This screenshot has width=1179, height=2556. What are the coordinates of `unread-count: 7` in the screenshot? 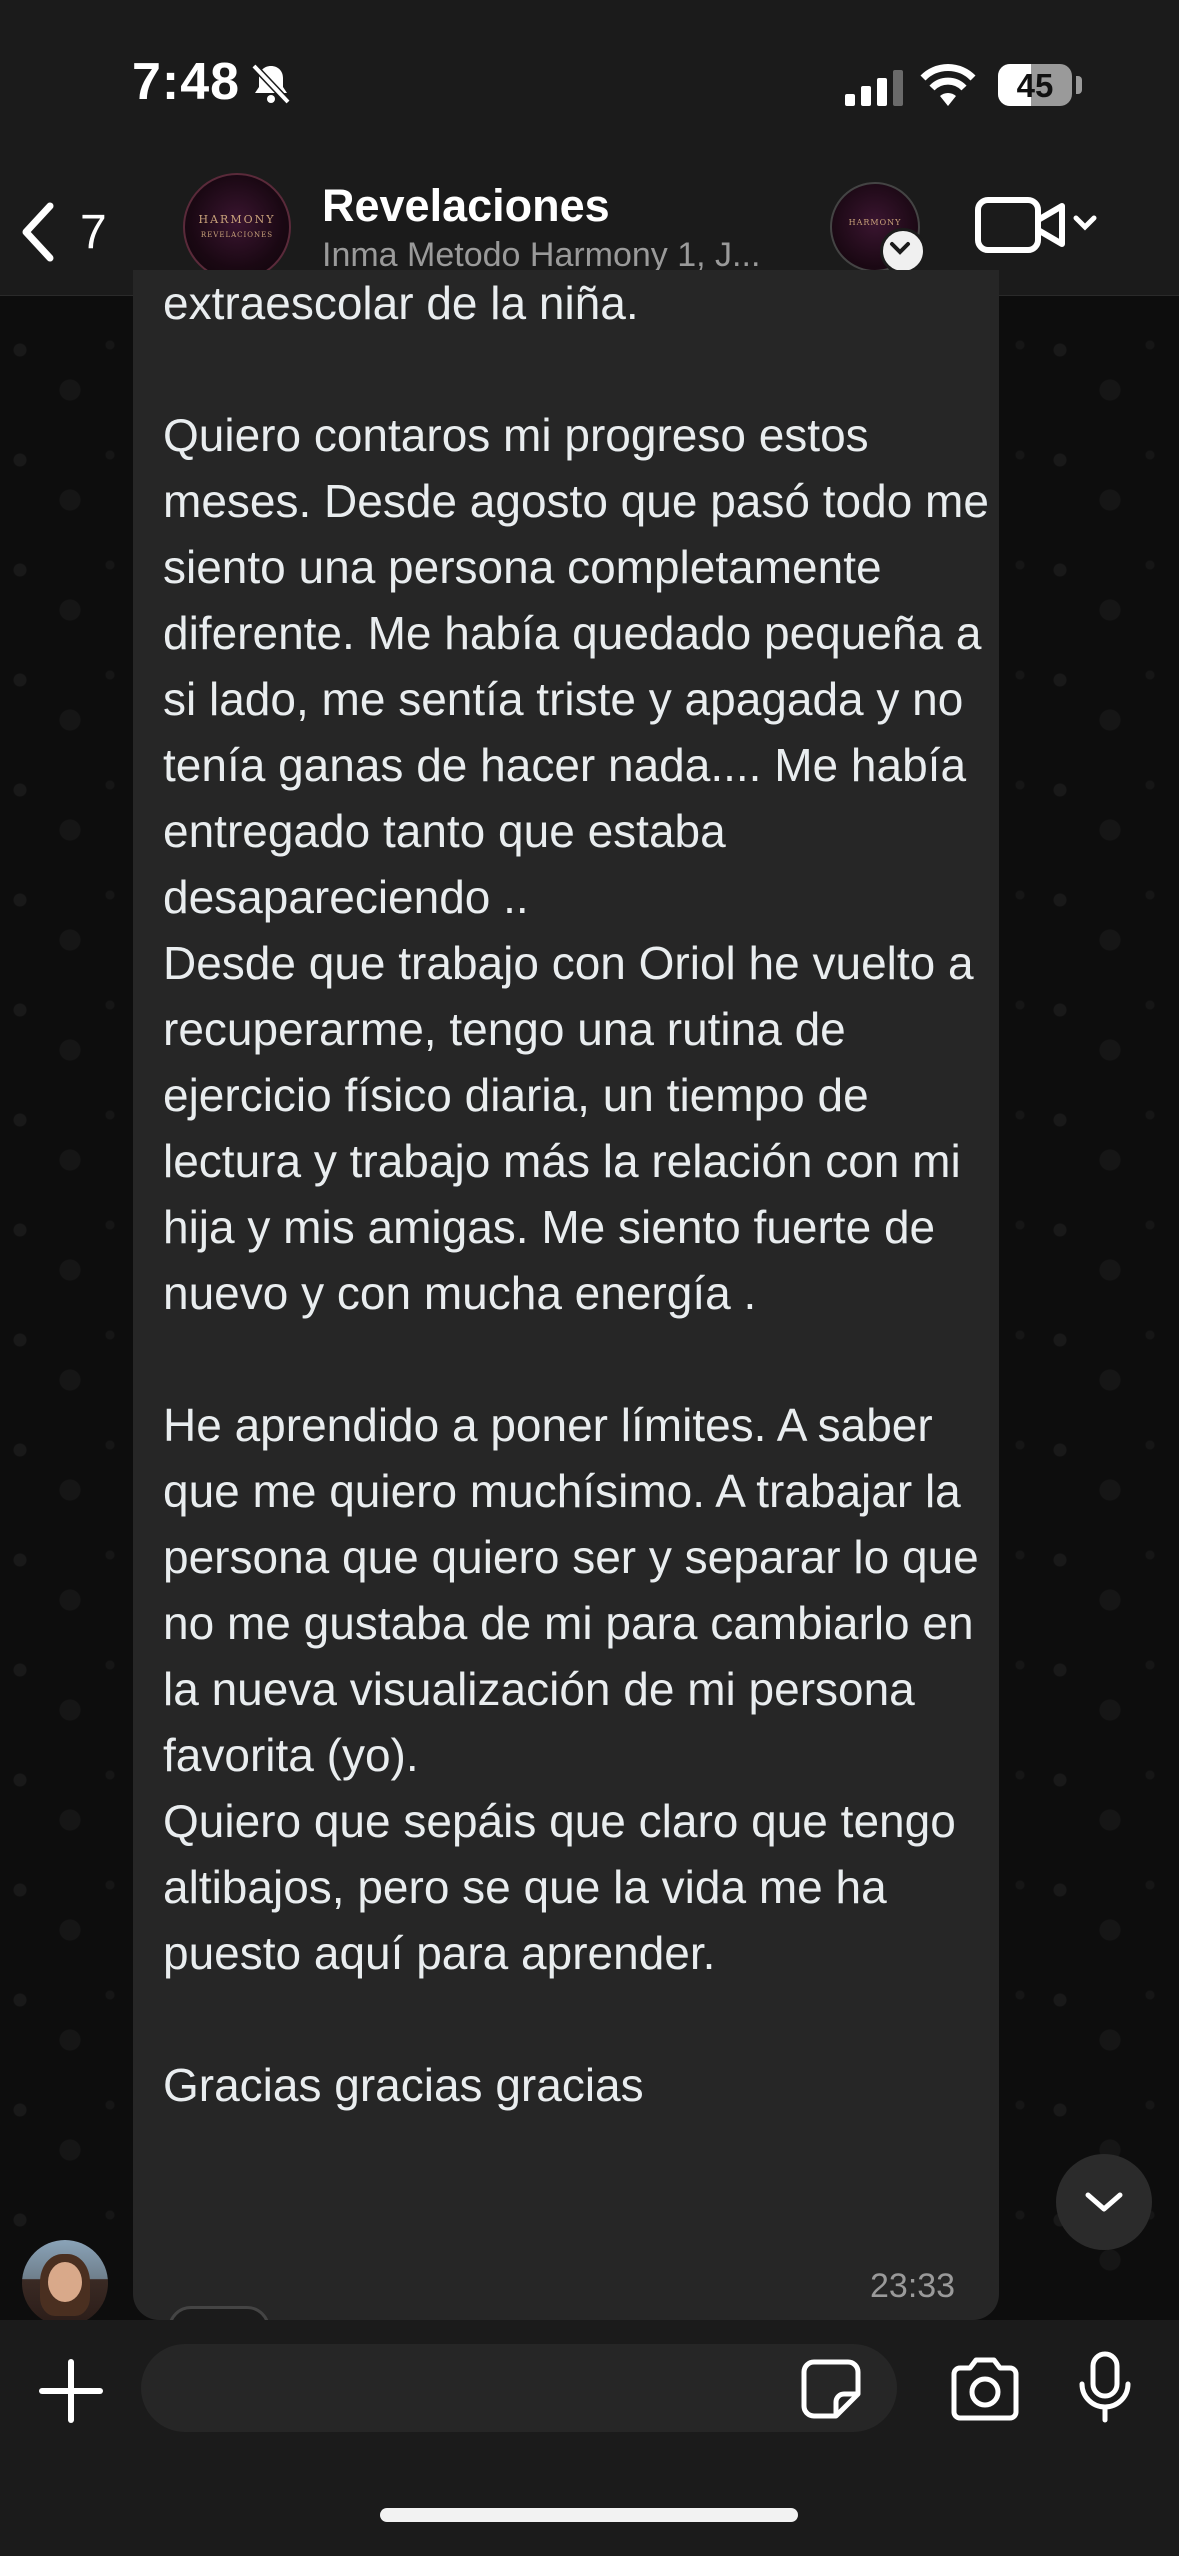 It's located at (93, 232).